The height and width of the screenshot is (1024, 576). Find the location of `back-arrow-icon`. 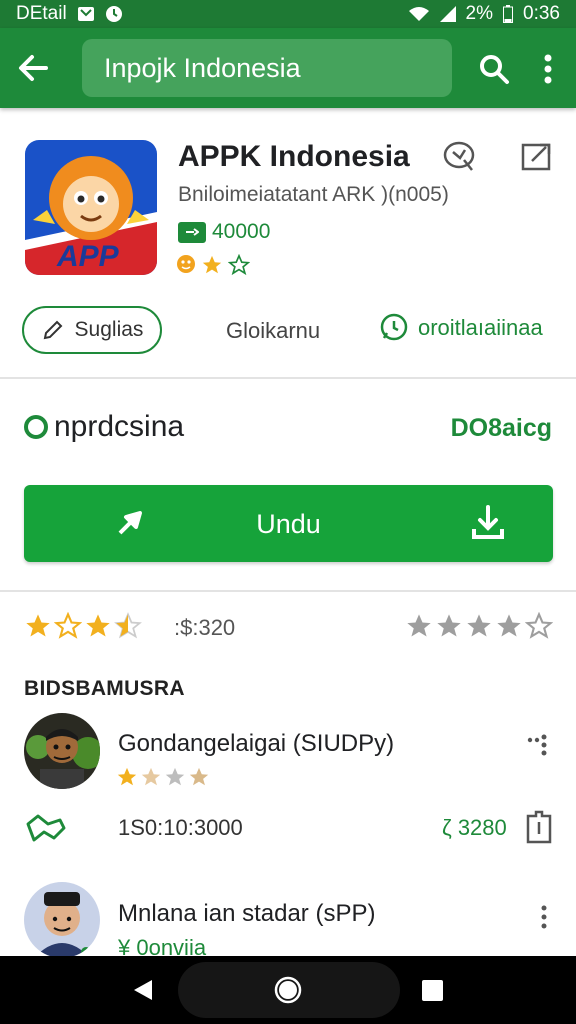

back-arrow-icon is located at coordinates (33, 68).